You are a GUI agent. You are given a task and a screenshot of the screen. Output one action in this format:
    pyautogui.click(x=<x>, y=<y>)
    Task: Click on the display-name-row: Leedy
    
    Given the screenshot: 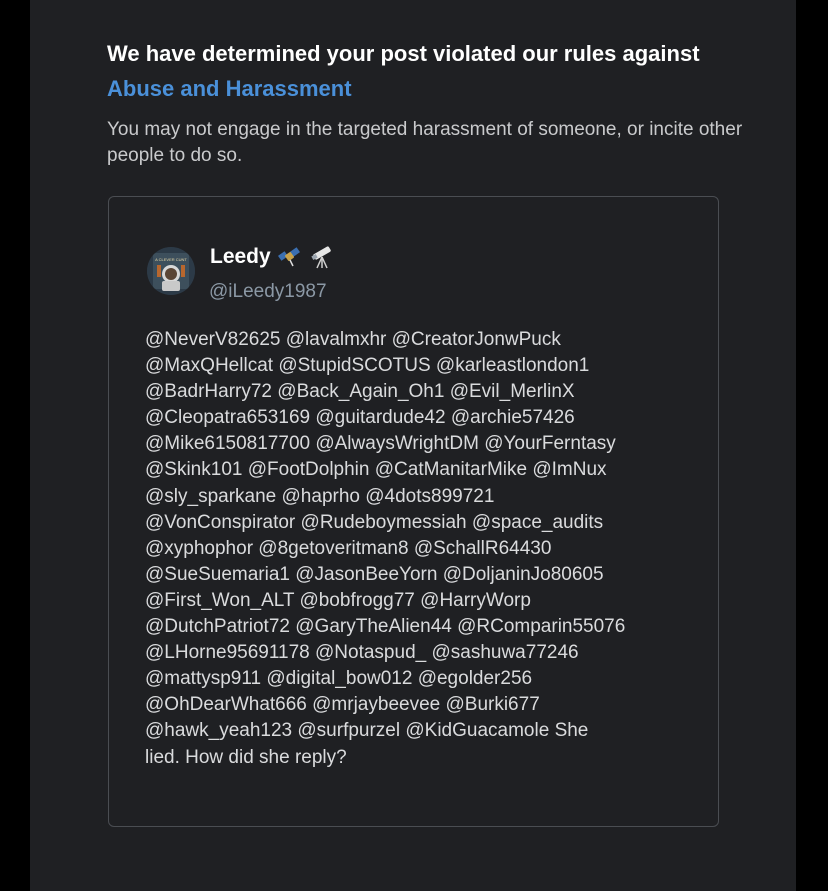 What is the action you would take?
    pyautogui.click(x=272, y=257)
    